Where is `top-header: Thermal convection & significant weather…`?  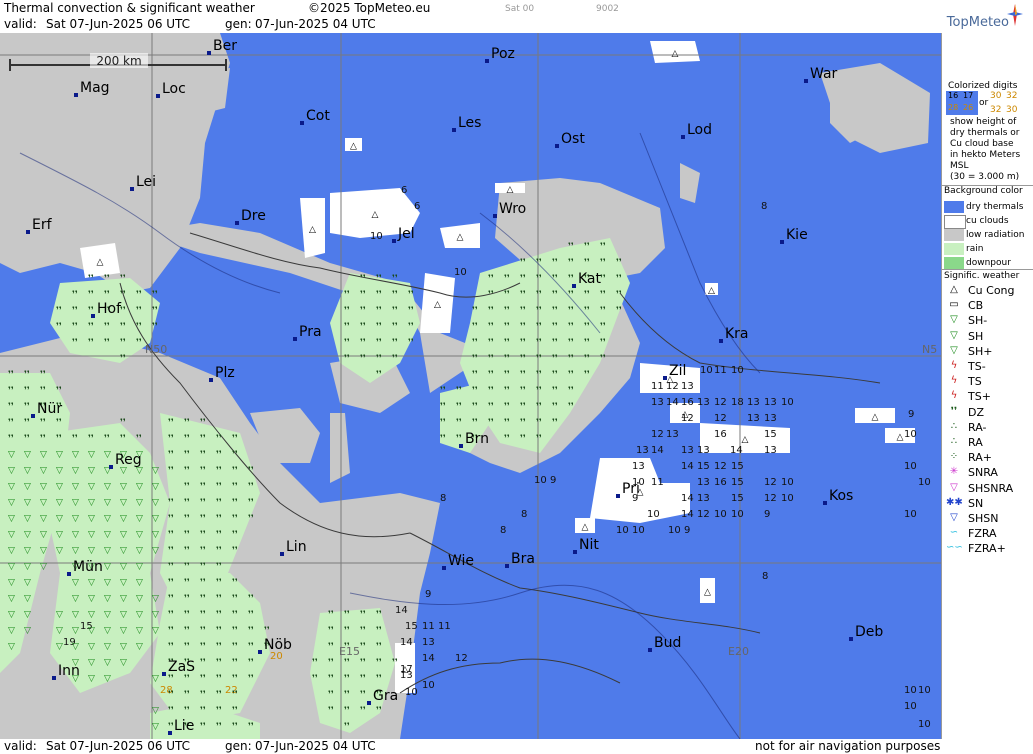 top-header: Thermal convection & significant weather… is located at coordinates (516, 16).